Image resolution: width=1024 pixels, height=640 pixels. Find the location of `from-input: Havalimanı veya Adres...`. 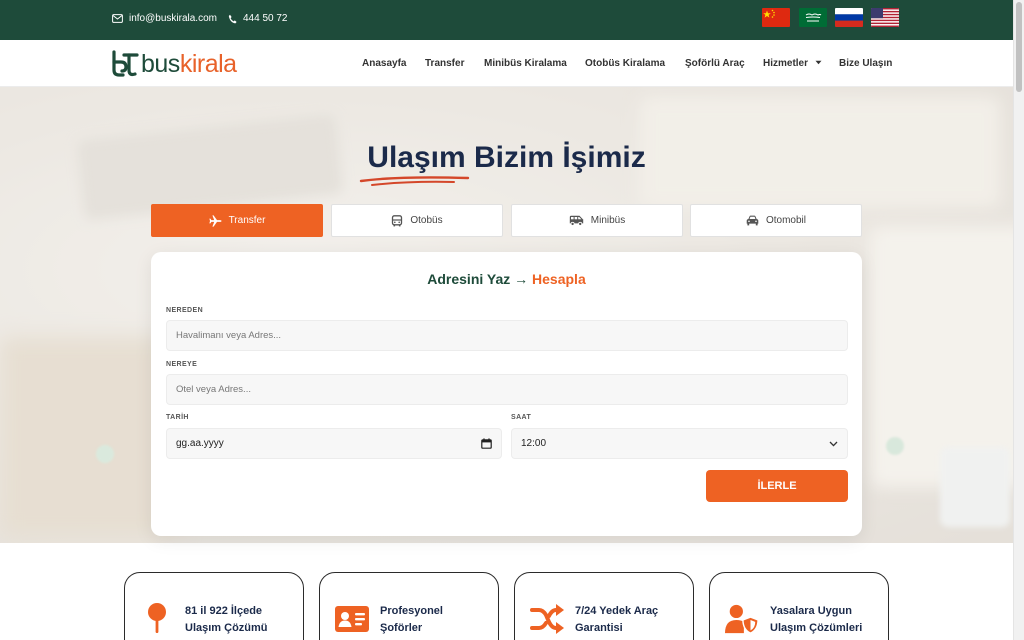

from-input: Havalimanı veya Adres... is located at coordinates (507, 335).